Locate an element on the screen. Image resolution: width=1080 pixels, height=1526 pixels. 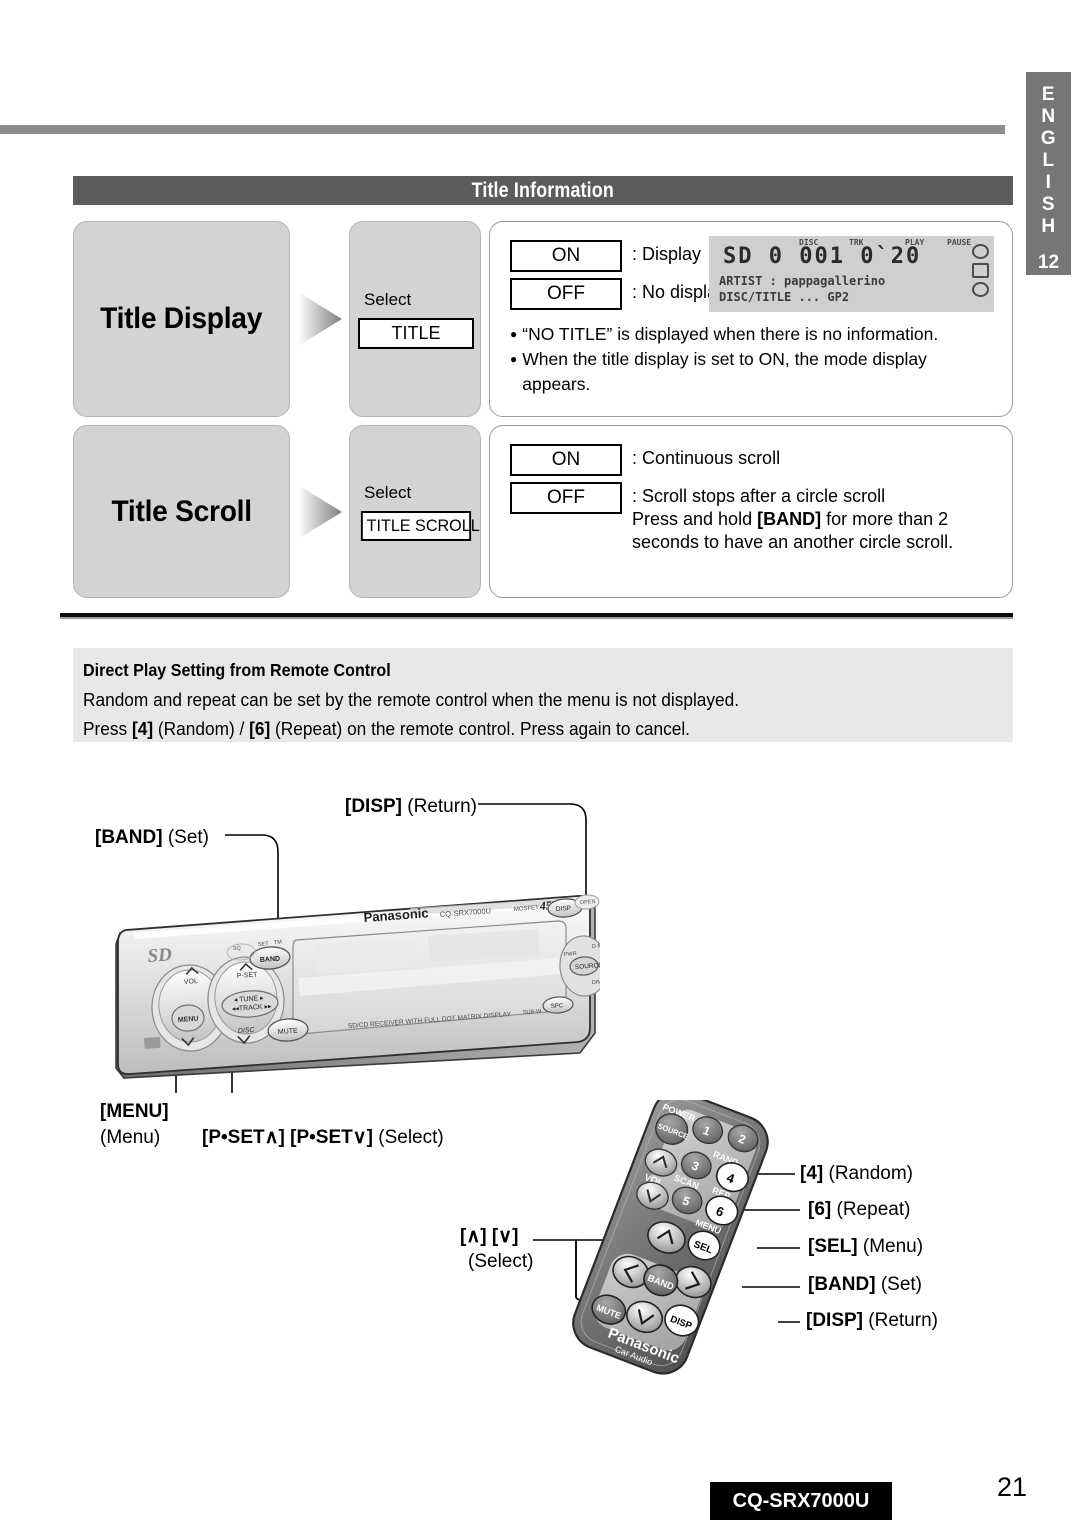
feature-name-box: Title Display is located at coordinates (181, 319).